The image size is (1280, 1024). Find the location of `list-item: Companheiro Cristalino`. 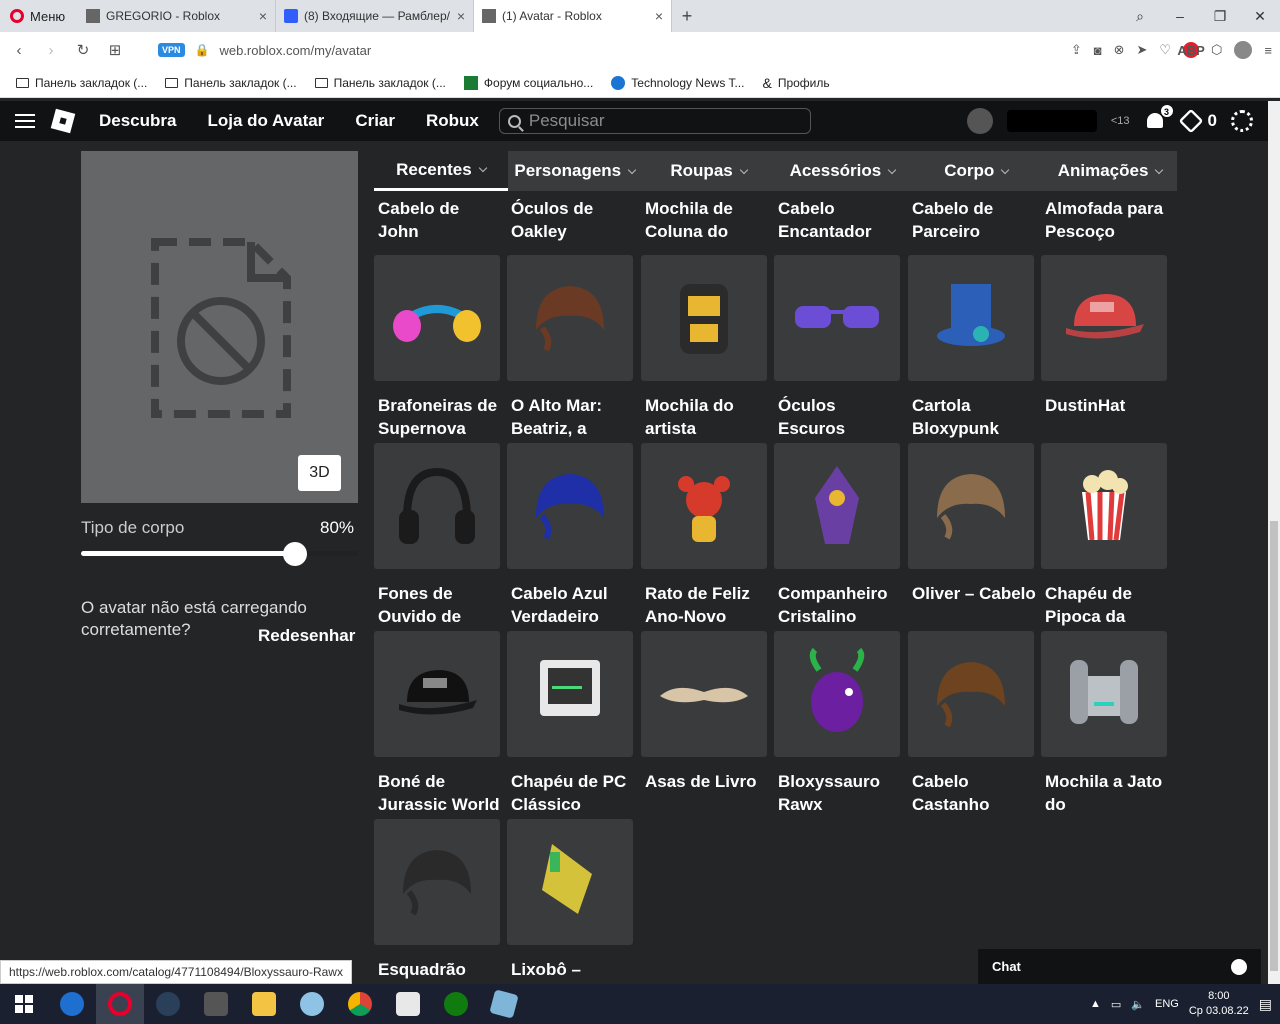

list-item: Companheiro Cristalino is located at coordinates (837, 535).